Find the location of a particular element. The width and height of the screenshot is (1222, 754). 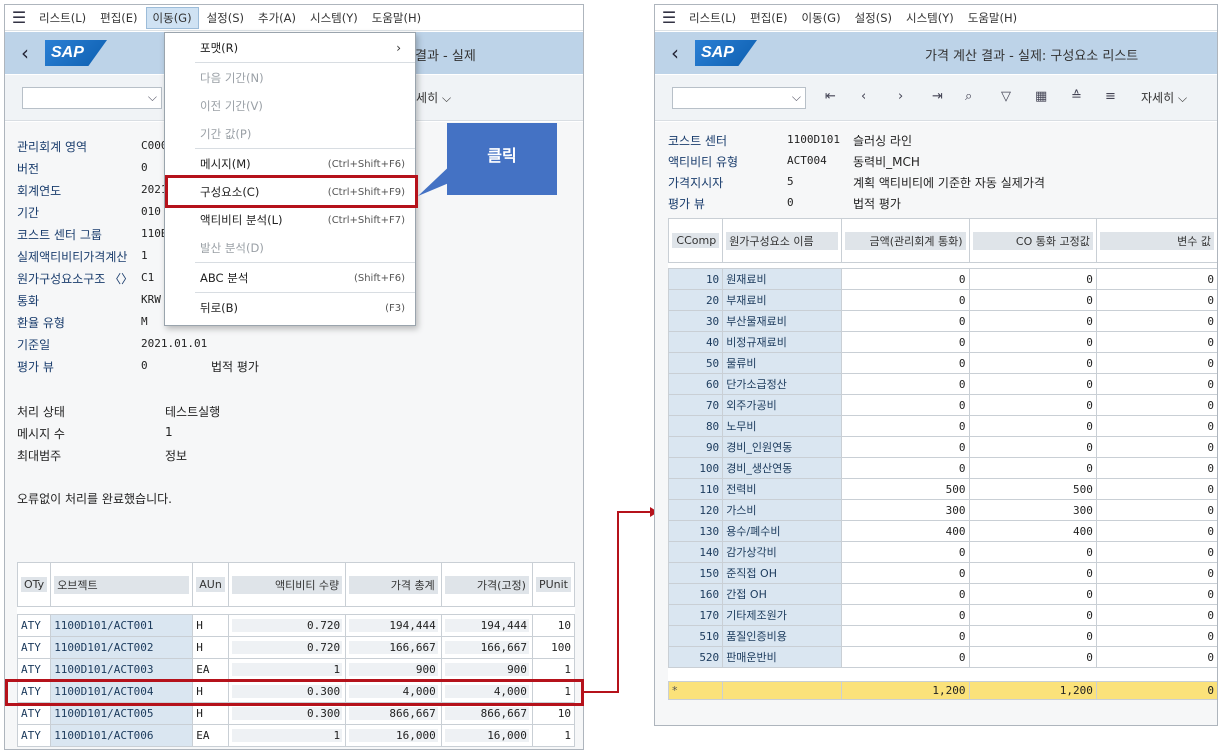

table-row: ATY 1100D101/ACT006 EA 1 16,000 16,000 1 is located at coordinates (296, 735).